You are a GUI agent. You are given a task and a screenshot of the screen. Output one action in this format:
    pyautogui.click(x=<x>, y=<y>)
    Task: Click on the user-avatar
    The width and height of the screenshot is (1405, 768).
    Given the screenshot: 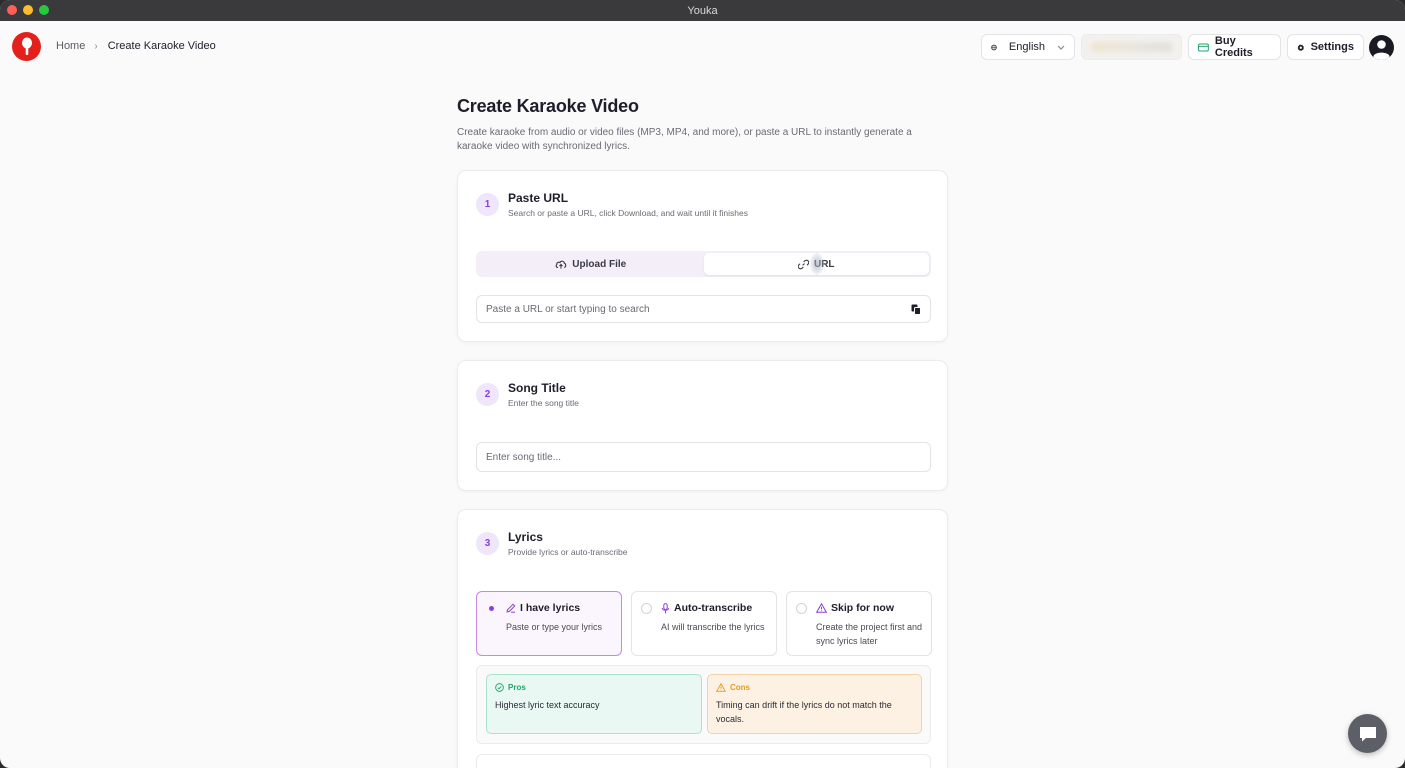 What is the action you would take?
    pyautogui.click(x=1381, y=47)
    